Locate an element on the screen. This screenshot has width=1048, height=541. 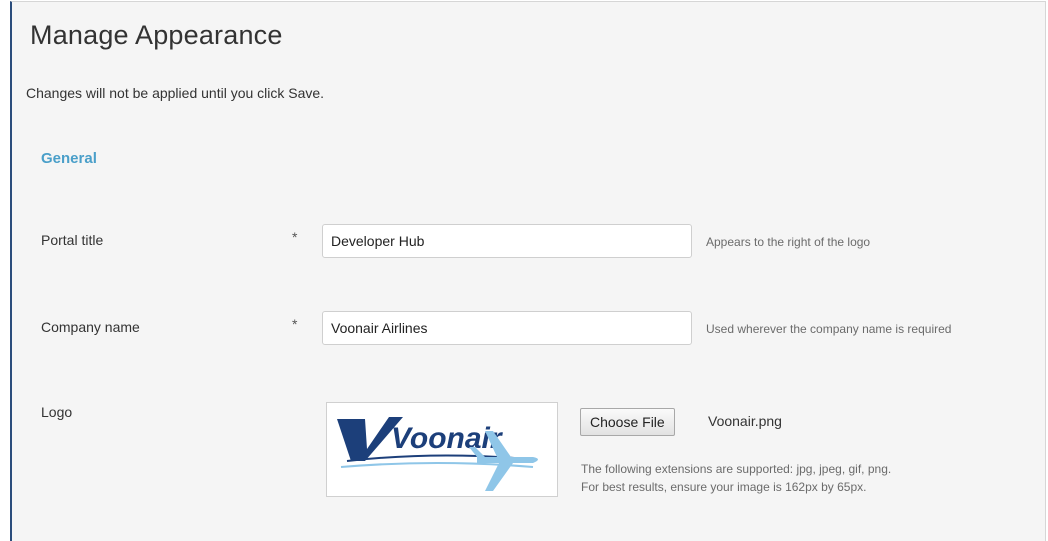
voonair-logo-image: Voonair is located at coordinates (437, 454).